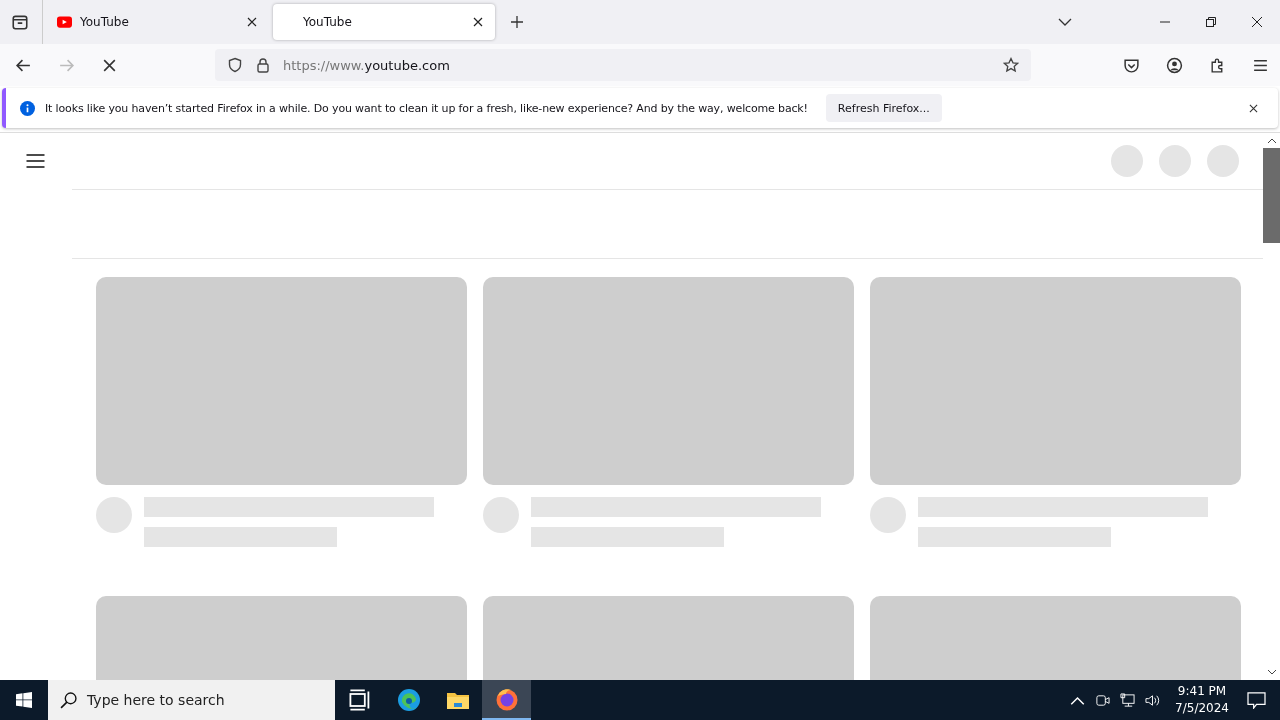 The height and width of the screenshot is (720, 1280). I want to click on url-text: https://www.youtube.com, so click(366, 65).